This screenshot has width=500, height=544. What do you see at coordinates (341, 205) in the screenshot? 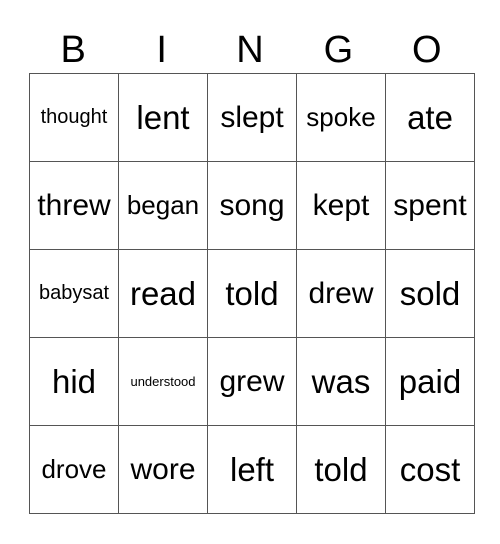
I see `bingo-cell: kept` at bounding box center [341, 205].